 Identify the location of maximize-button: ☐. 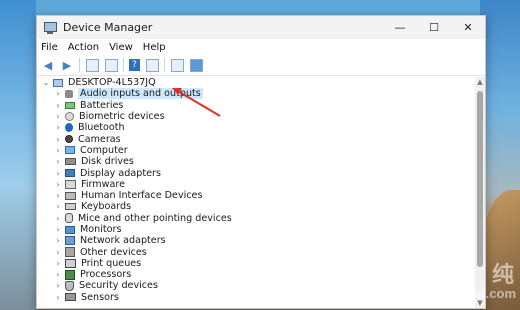
(434, 27).